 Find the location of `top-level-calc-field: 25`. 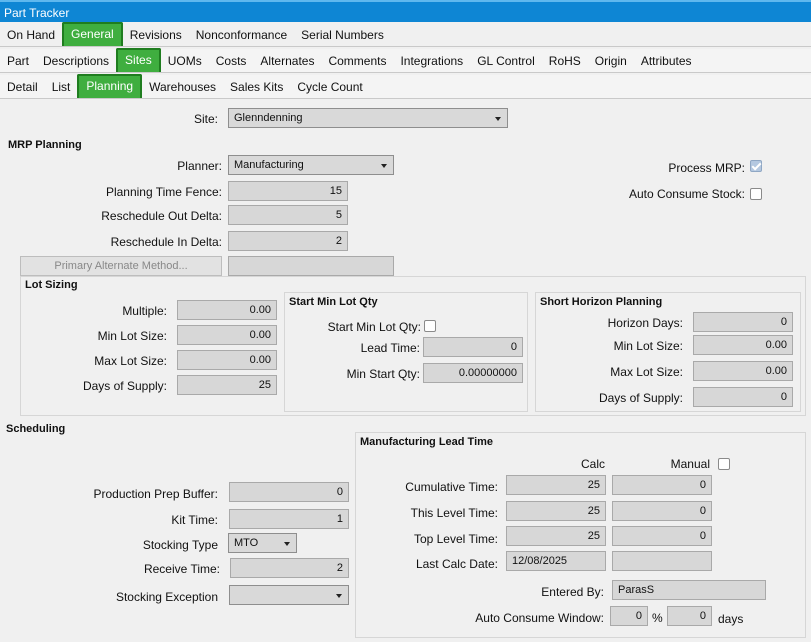

top-level-calc-field: 25 is located at coordinates (556, 536).